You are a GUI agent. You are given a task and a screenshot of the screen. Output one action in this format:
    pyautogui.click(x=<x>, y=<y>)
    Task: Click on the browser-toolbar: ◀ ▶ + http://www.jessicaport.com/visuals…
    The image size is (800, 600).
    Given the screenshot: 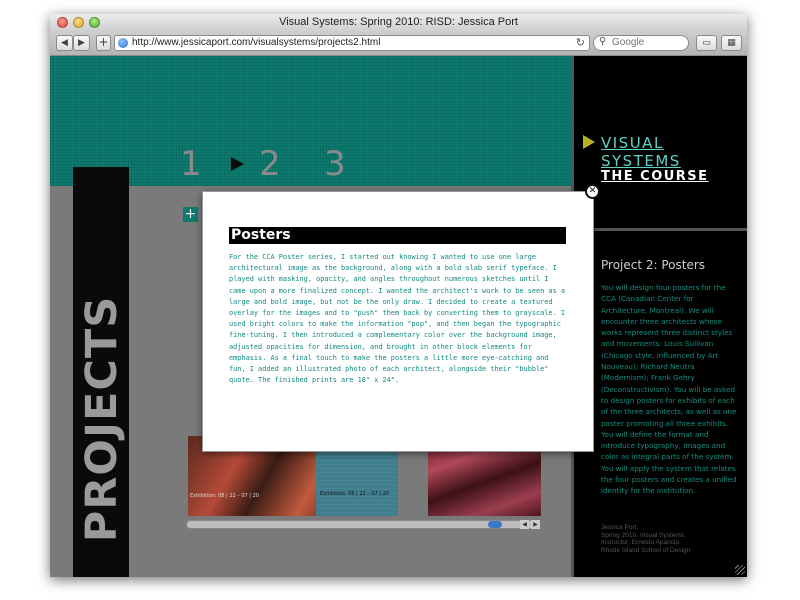 What is the action you would take?
    pyautogui.click(x=398, y=43)
    